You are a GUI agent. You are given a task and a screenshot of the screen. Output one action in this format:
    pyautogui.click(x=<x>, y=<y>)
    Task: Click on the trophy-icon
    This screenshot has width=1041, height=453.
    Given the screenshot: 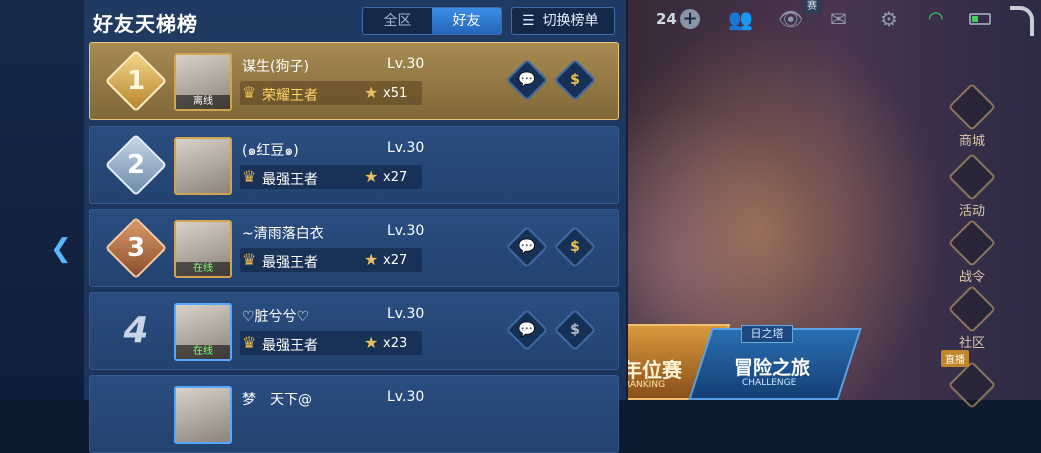 What is the action you would take?
    pyautogui.click(x=972, y=385)
    